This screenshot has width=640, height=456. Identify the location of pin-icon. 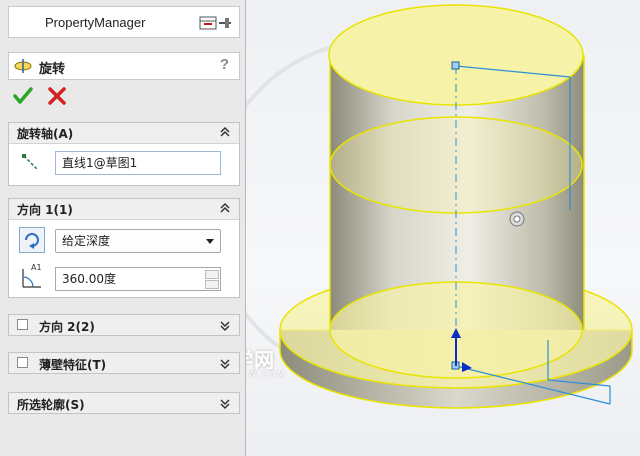
(216, 23).